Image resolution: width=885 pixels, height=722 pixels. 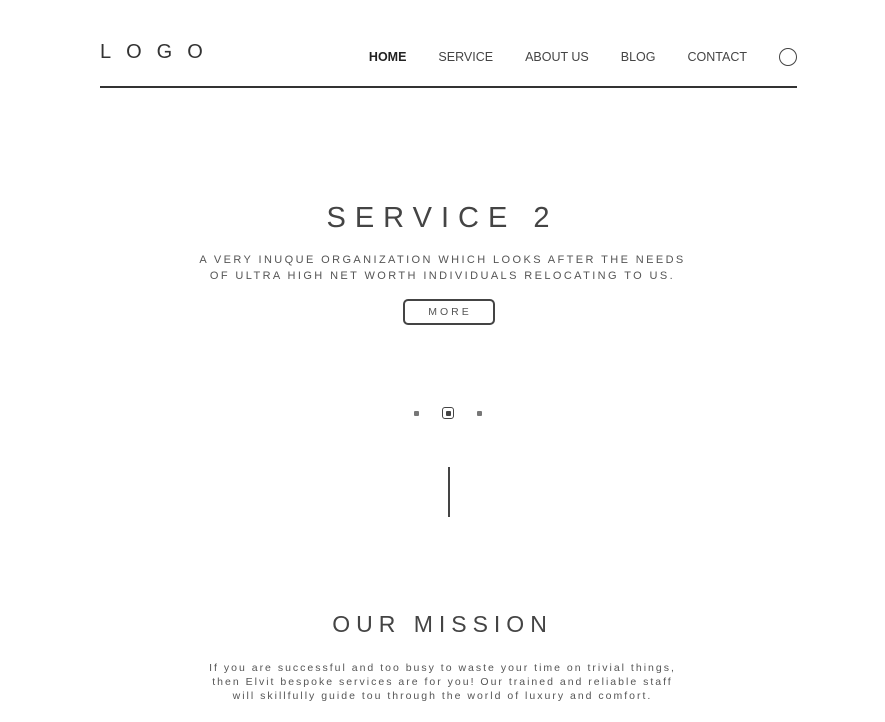 What do you see at coordinates (442, 624) in the screenshot?
I see `mission-title: OUR MISSION` at bounding box center [442, 624].